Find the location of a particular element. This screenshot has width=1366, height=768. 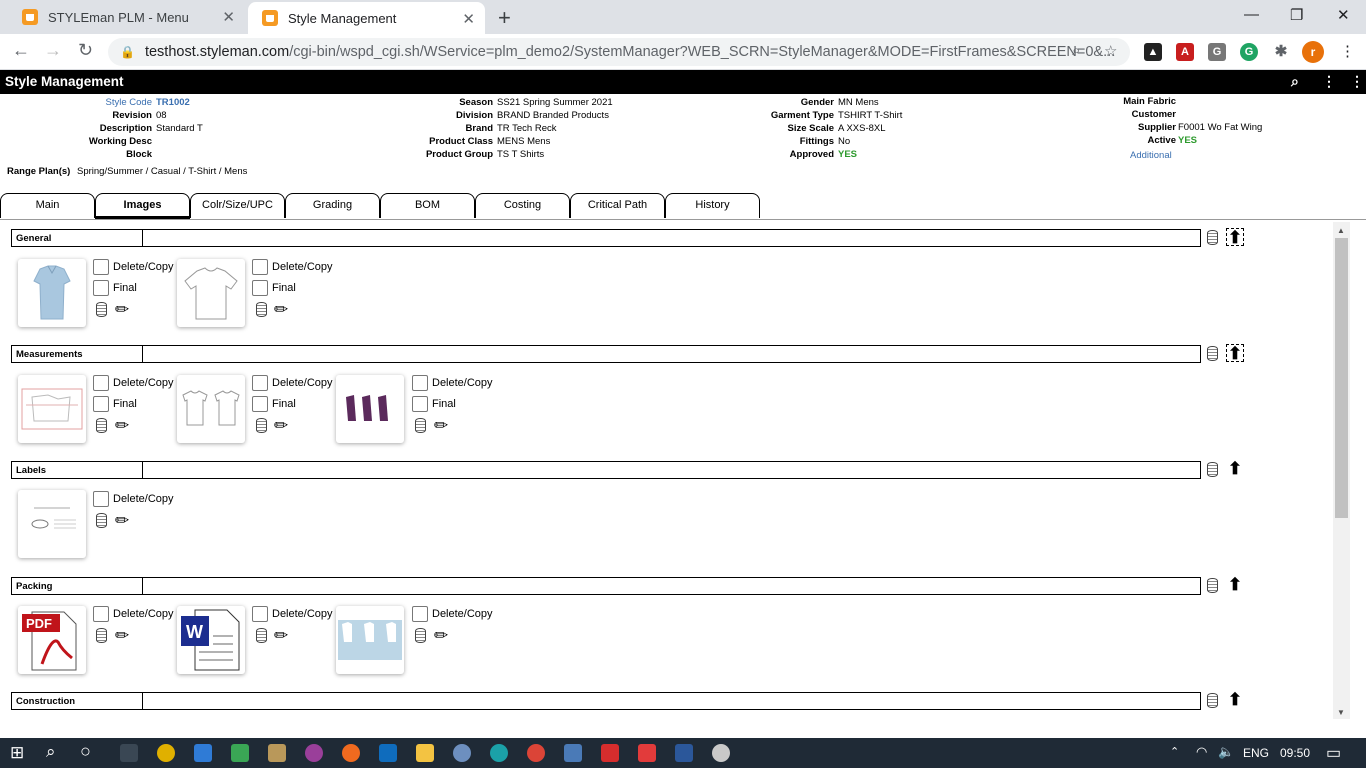

edge-icon is located at coordinates (499, 753).